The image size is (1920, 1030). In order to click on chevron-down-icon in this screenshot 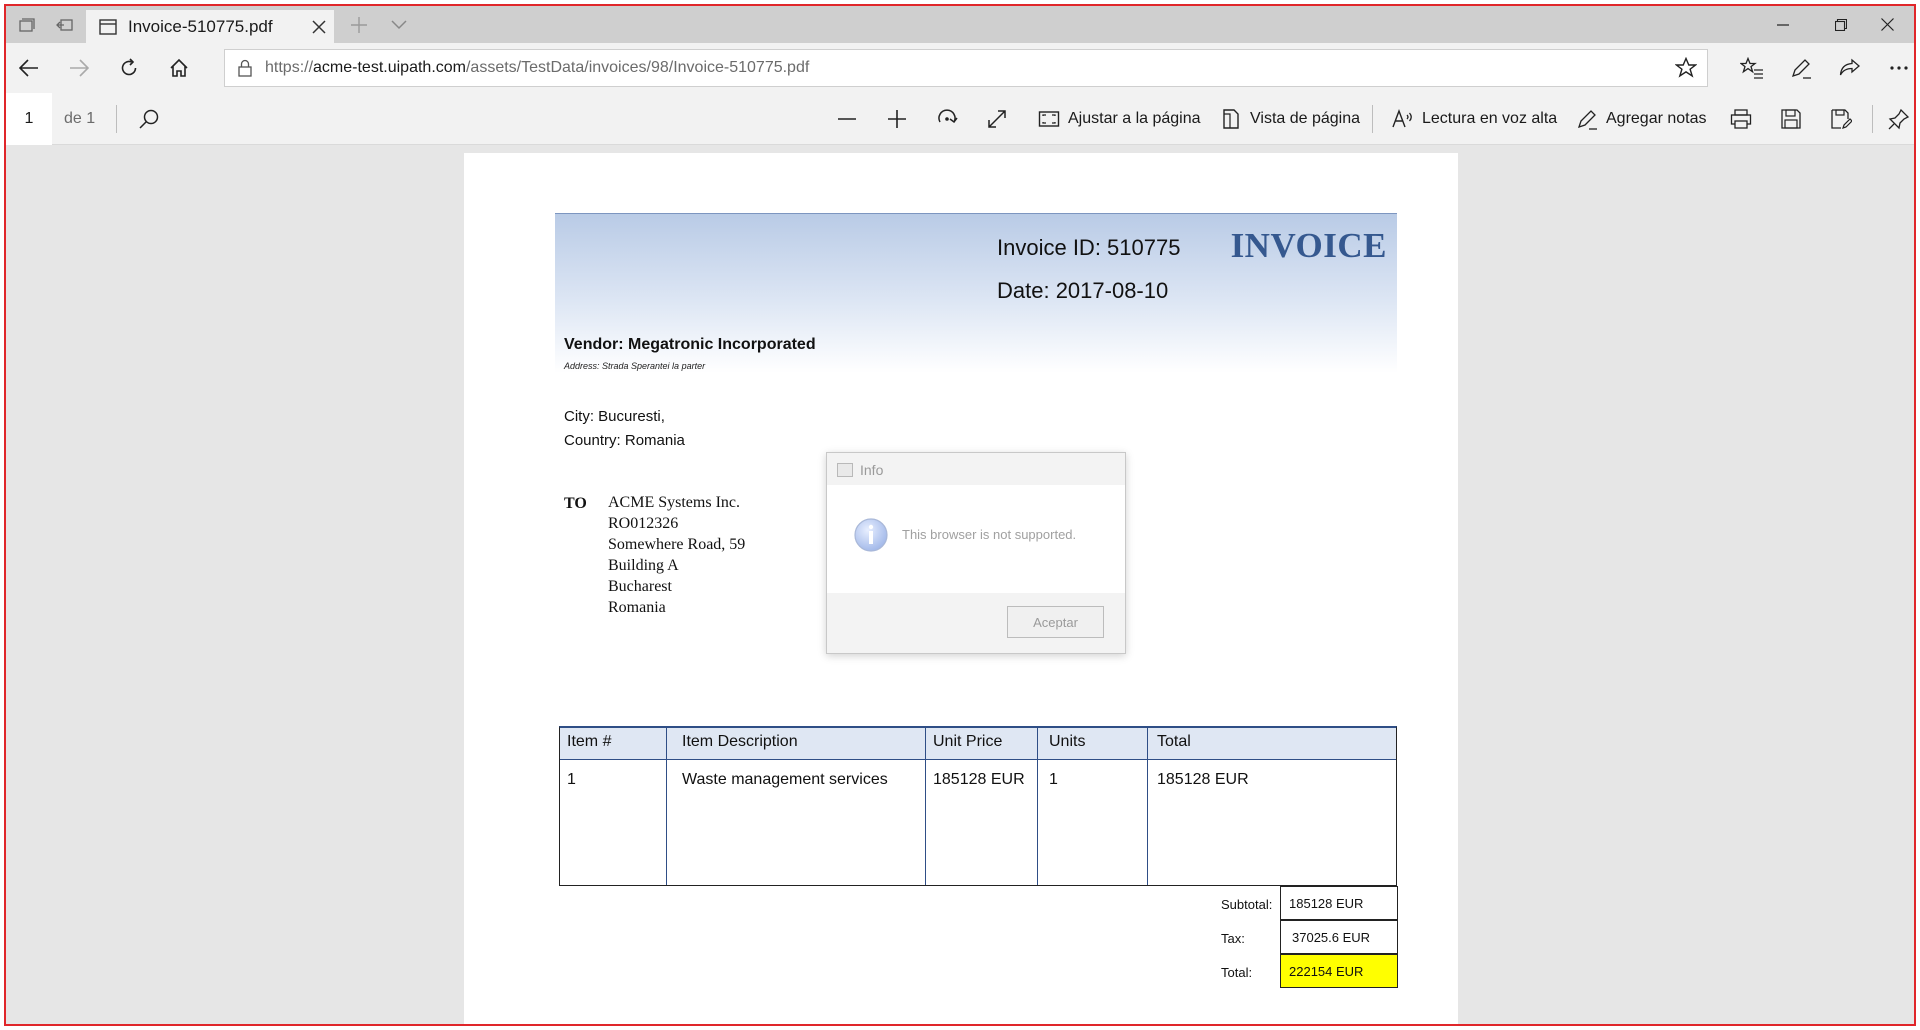, I will do `click(399, 25)`.